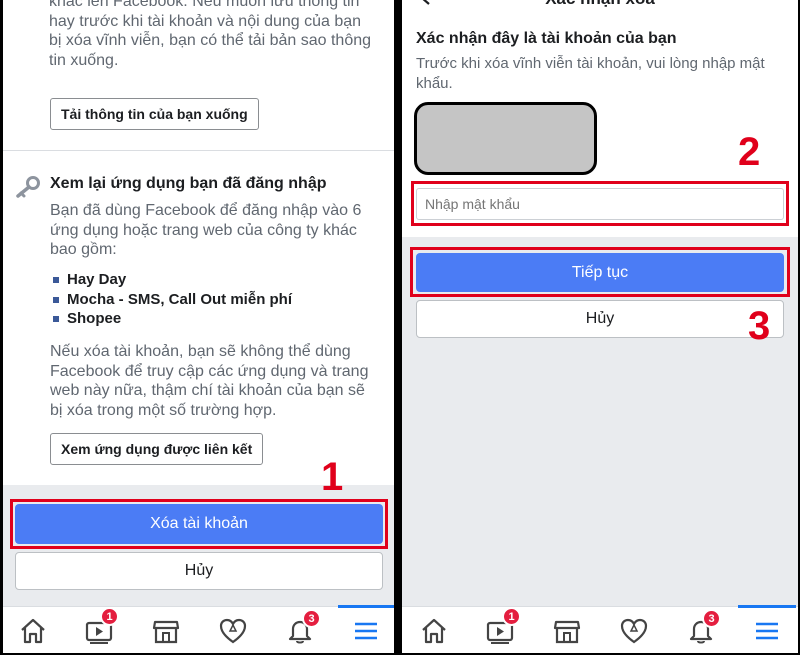  What do you see at coordinates (215, 319) in the screenshot?
I see `list-item: Shopee` at bounding box center [215, 319].